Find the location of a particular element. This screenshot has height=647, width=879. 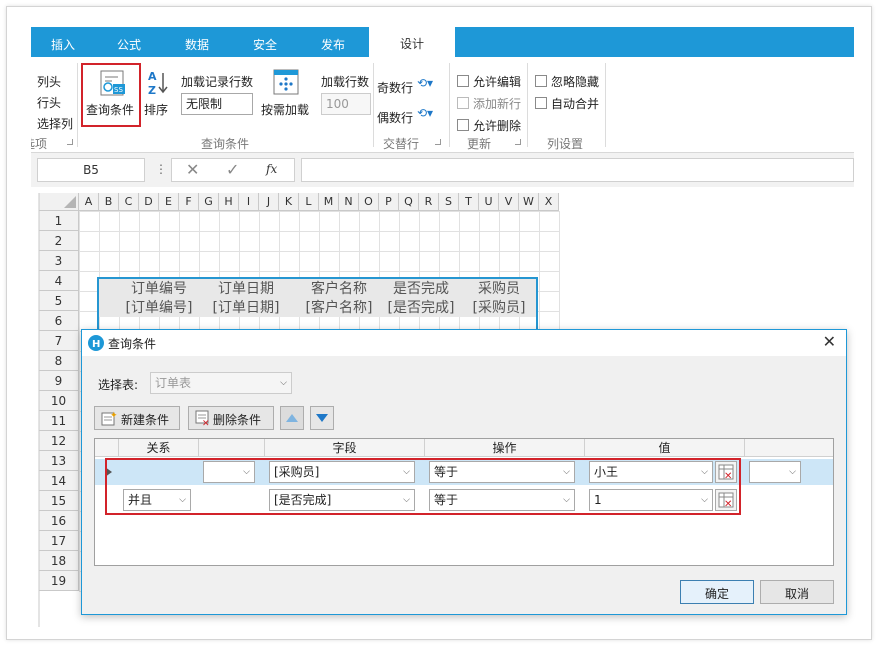

table-field-cell: [是否完成] is located at coordinates (421, 307).